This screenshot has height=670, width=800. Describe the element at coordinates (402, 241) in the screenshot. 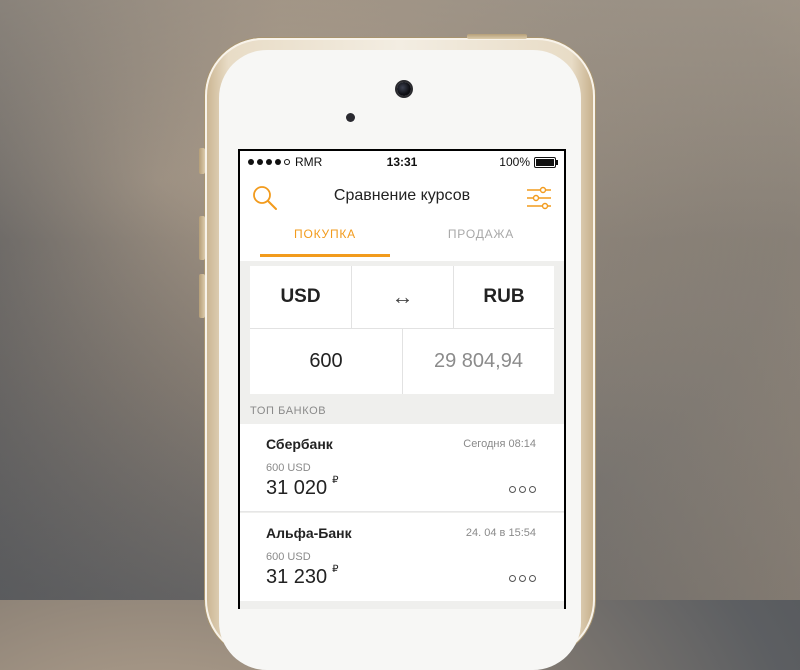

I see `tab-bar: ПОКУПКА ПРОДАЖА` at that location.